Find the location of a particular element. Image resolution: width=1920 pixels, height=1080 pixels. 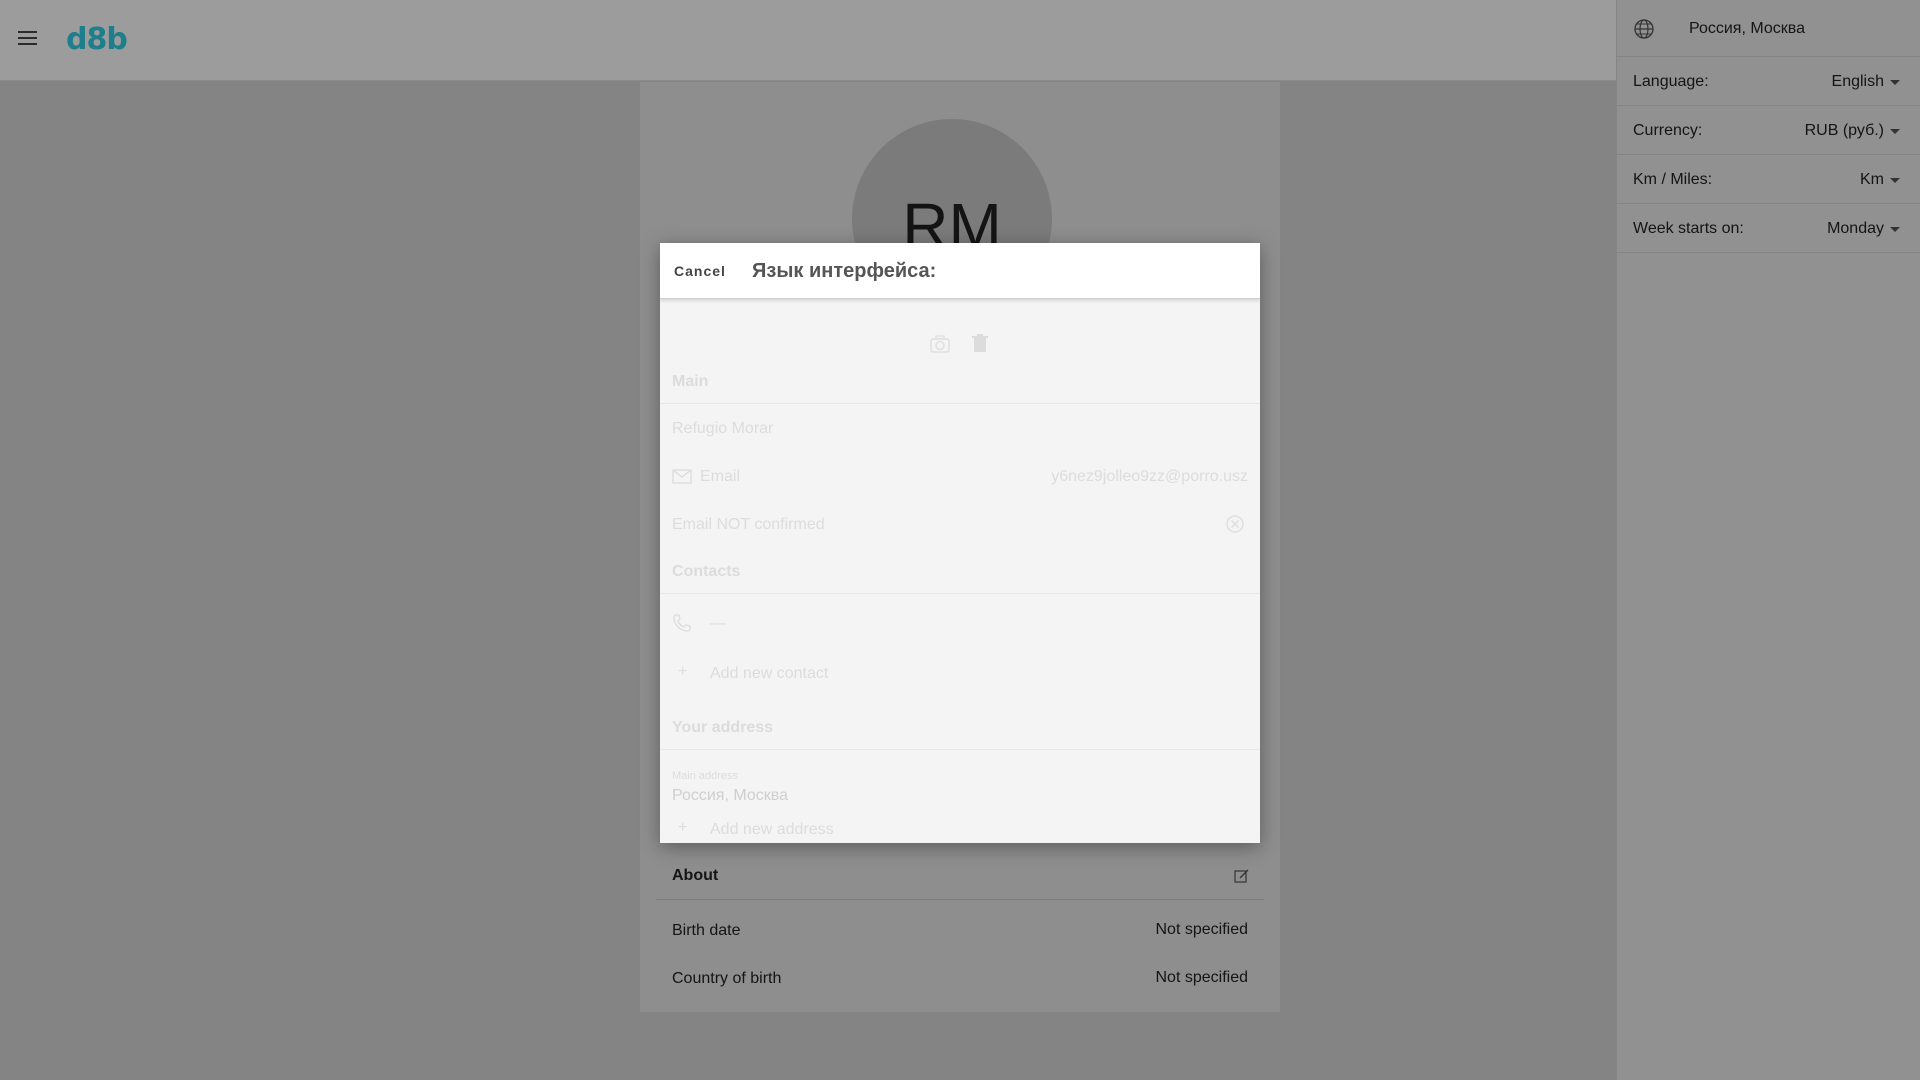

cancel-button: Cancel is located at coordinates (700, 271).